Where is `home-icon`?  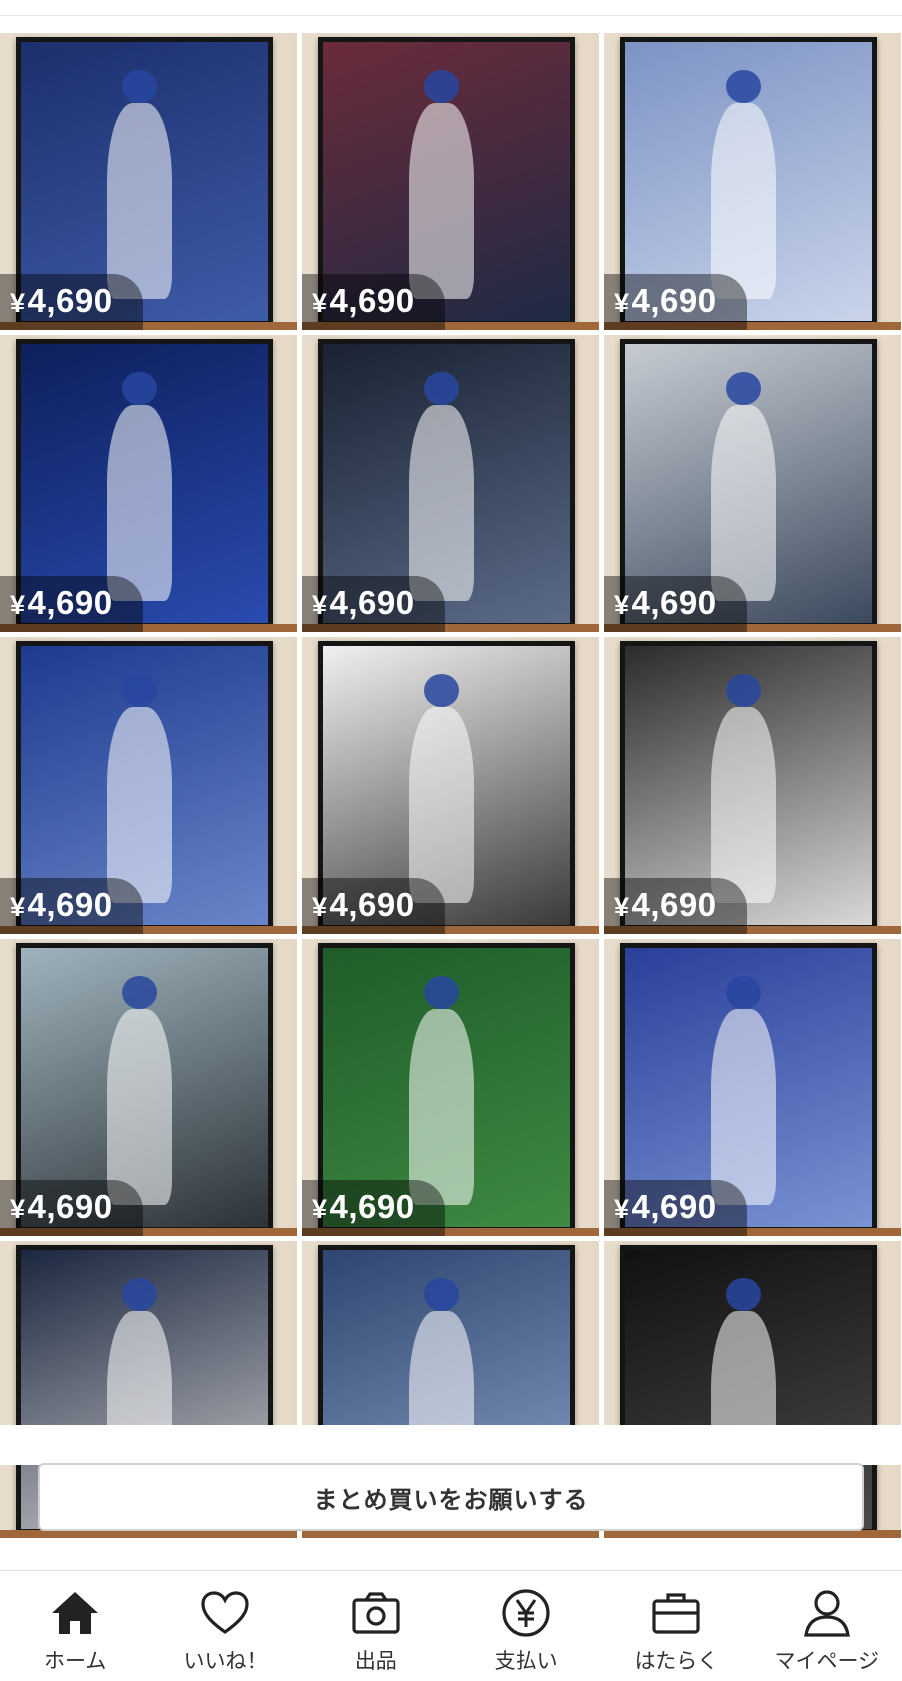
home-icon is located at coordinates (75, 1613).